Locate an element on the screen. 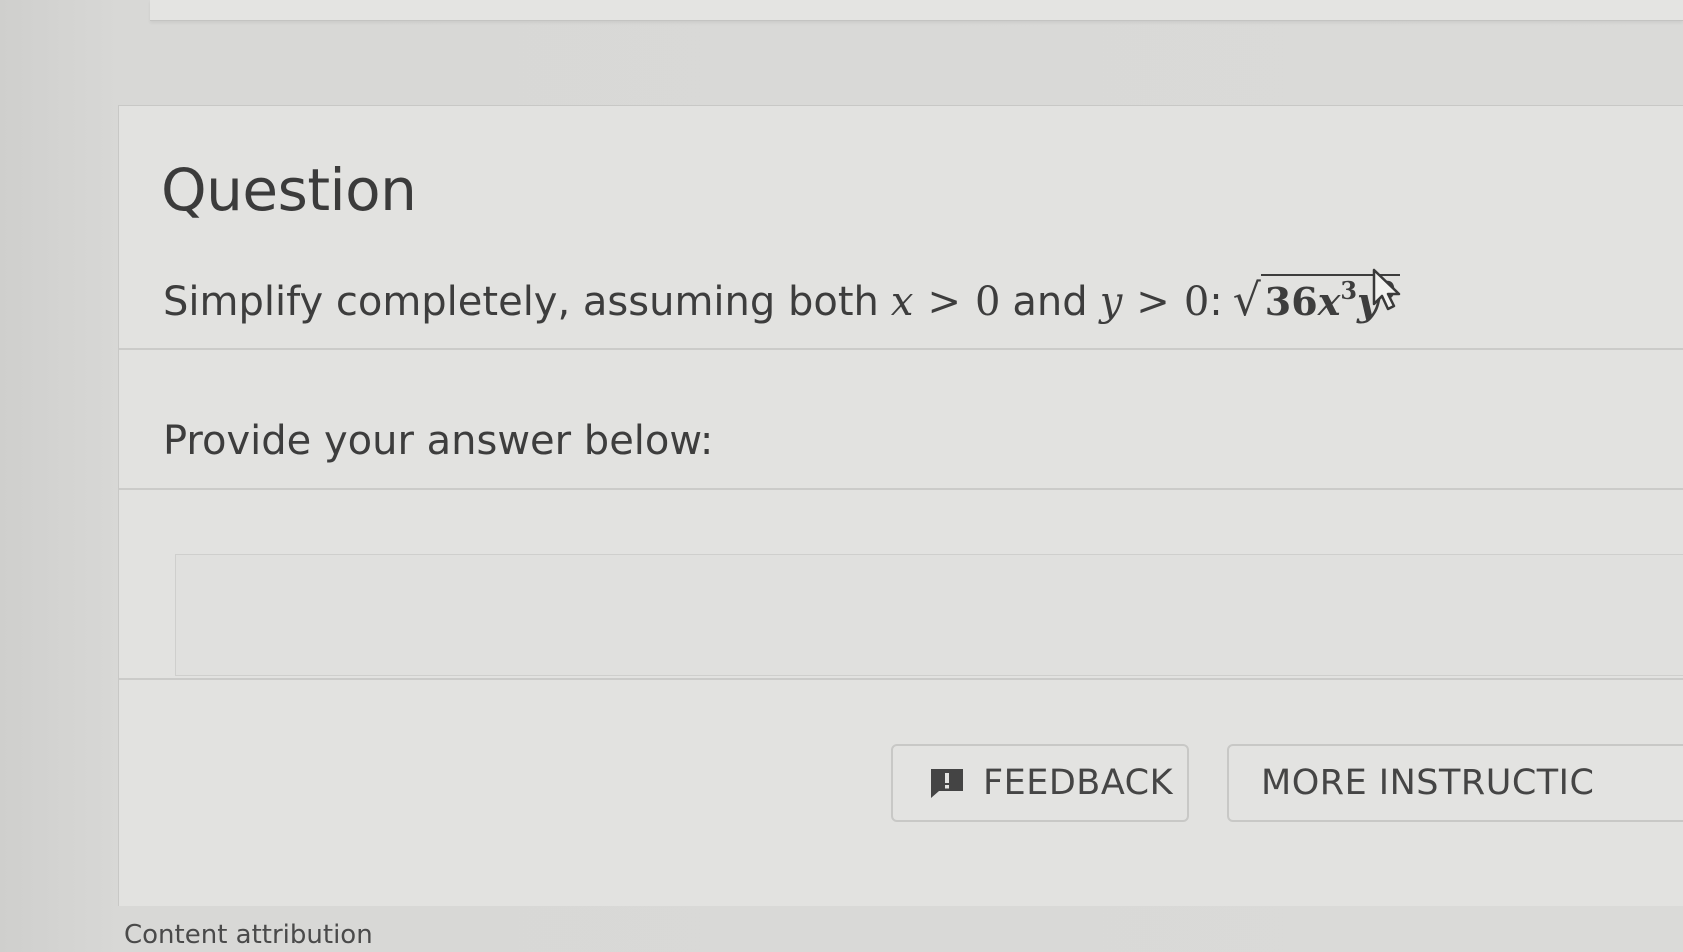 The image size is (1683, 952). math-zero-2: 0 is located at coordinates (1196, 301).